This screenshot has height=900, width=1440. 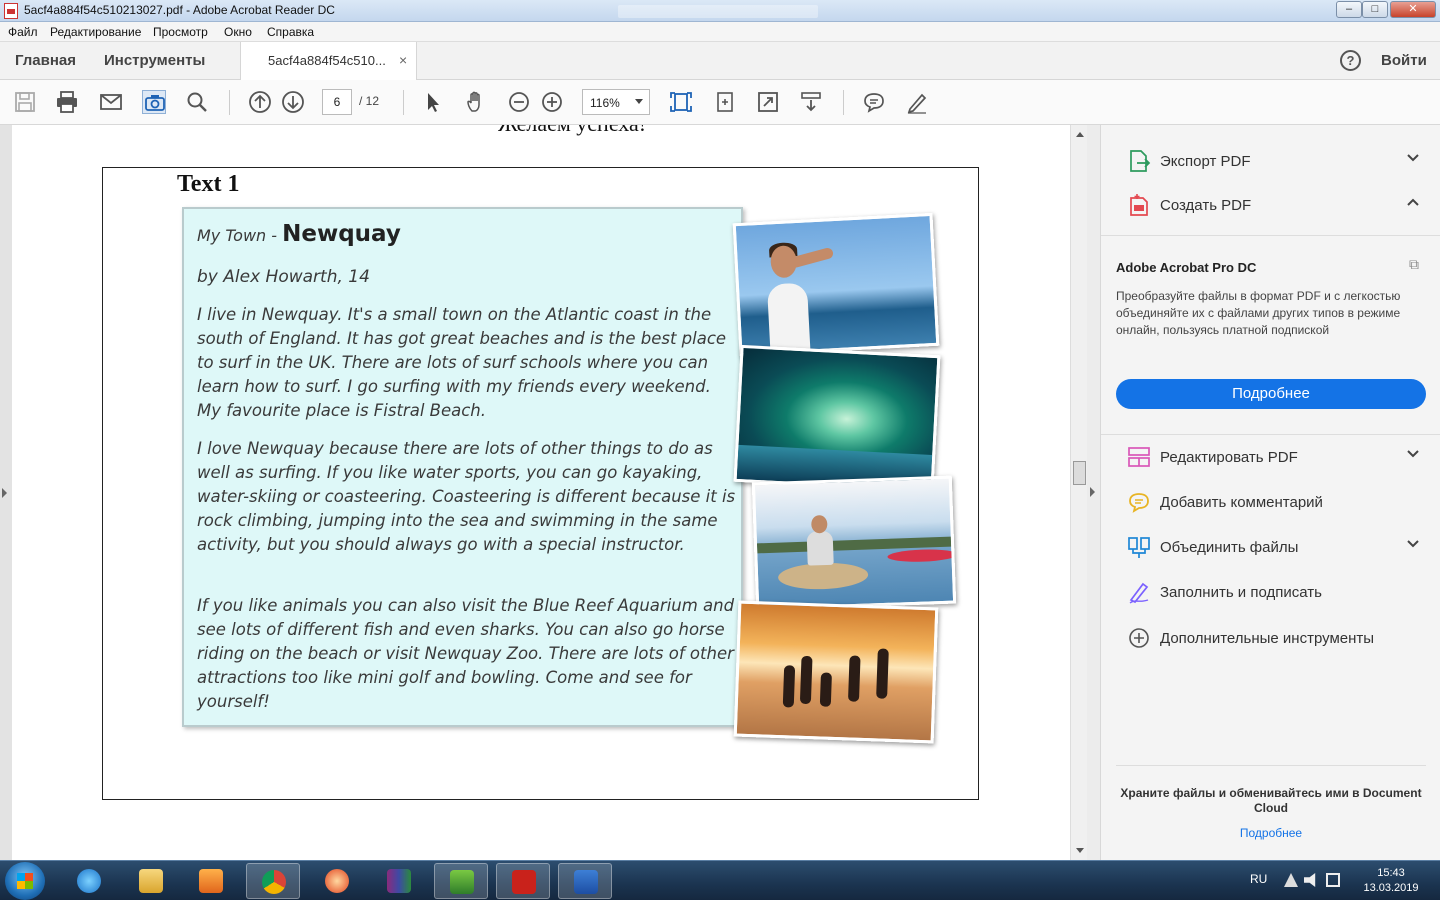 I want to click on maximize-button: □, so click(x=1375, y=9).